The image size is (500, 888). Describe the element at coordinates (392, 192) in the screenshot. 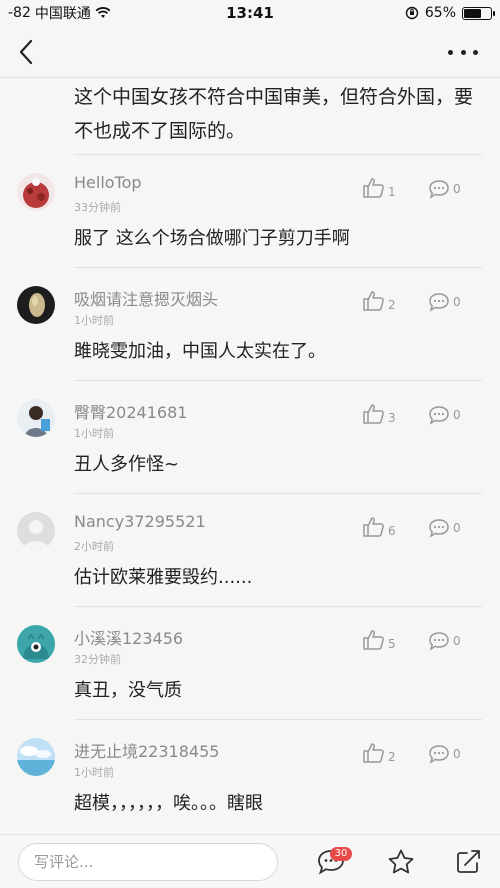

I see `like-count: 1` at that location.